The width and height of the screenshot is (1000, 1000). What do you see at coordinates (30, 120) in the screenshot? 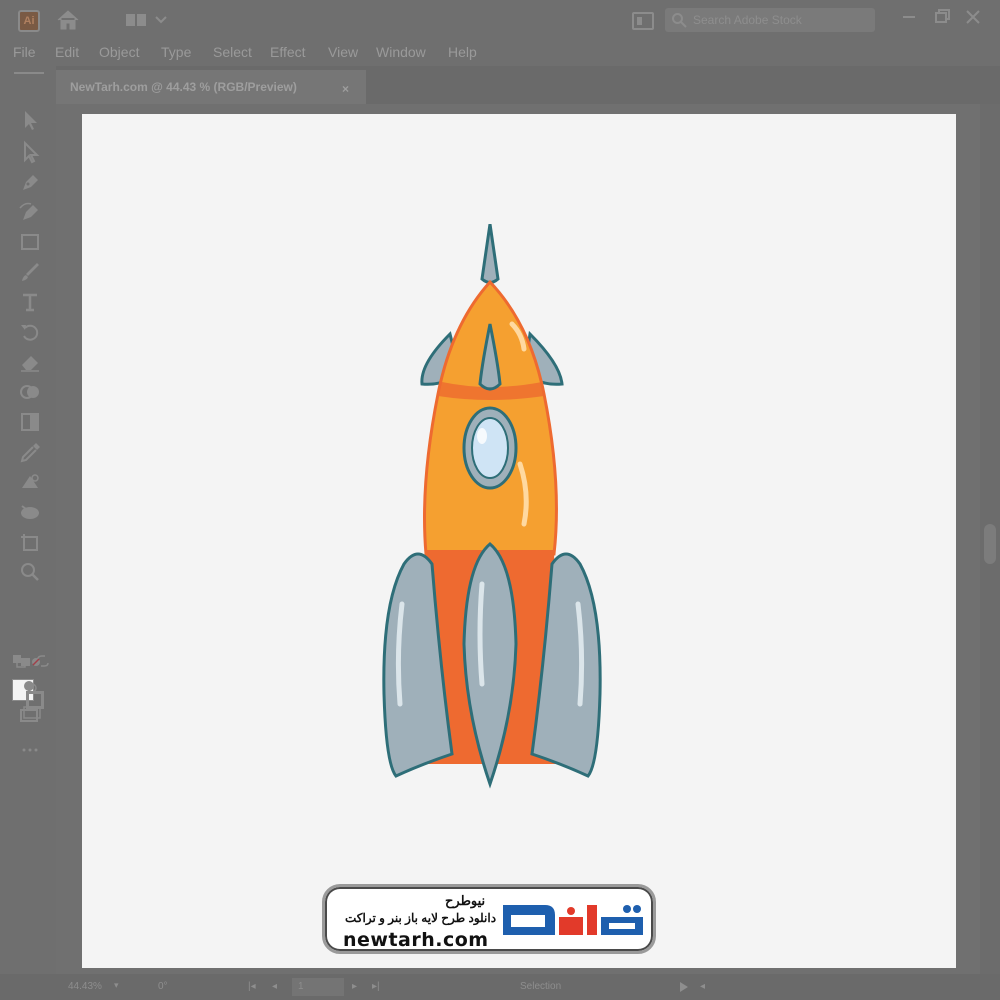
I see `selection-tool-icon` at bounding box center [30, 120].